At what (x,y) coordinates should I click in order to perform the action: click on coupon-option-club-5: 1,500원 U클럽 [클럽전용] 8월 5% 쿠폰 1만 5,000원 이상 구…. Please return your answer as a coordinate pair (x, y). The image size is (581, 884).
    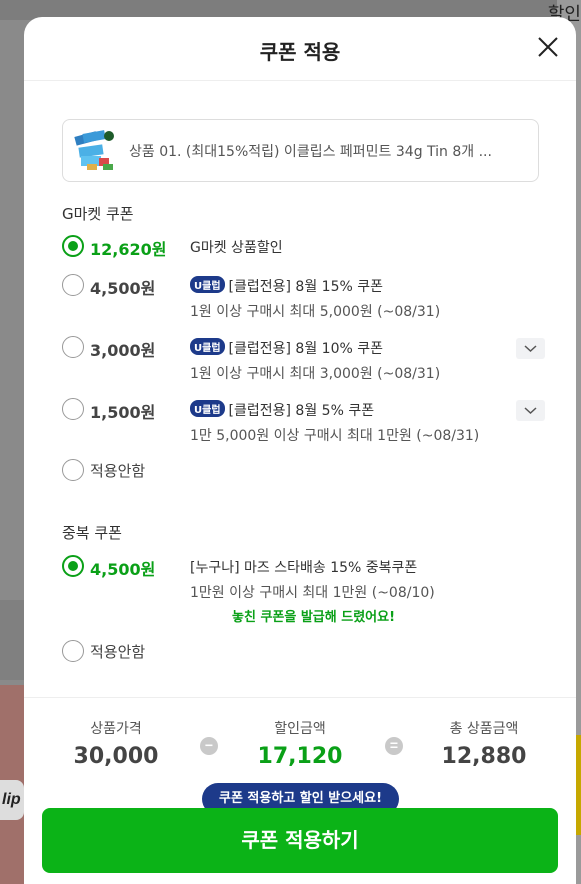
    Looking at the image, I should click on (303, 422).